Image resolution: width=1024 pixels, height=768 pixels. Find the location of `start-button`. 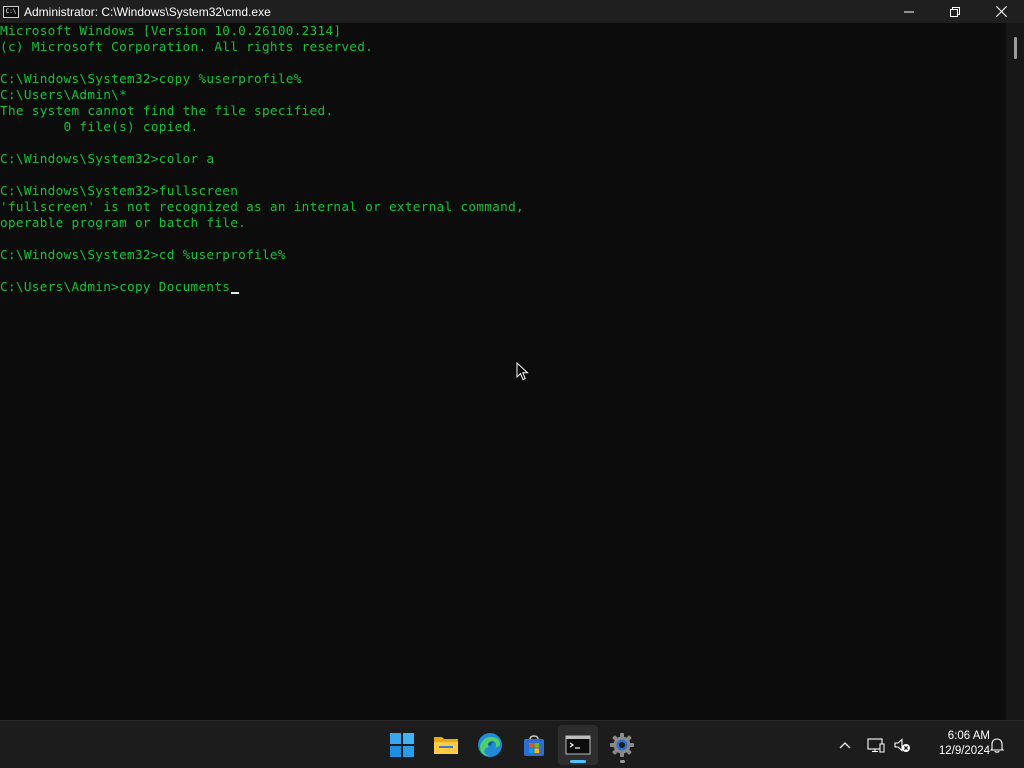

start-button is located at coordinates (402, 745).